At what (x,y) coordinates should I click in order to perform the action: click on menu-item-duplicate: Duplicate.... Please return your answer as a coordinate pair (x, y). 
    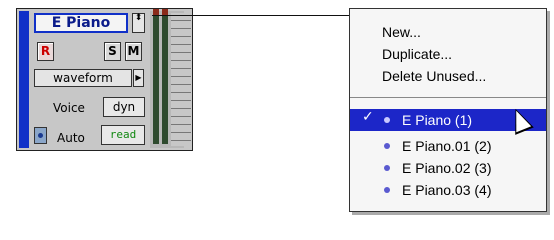
    Looking at the image, I should click on (448, 54).